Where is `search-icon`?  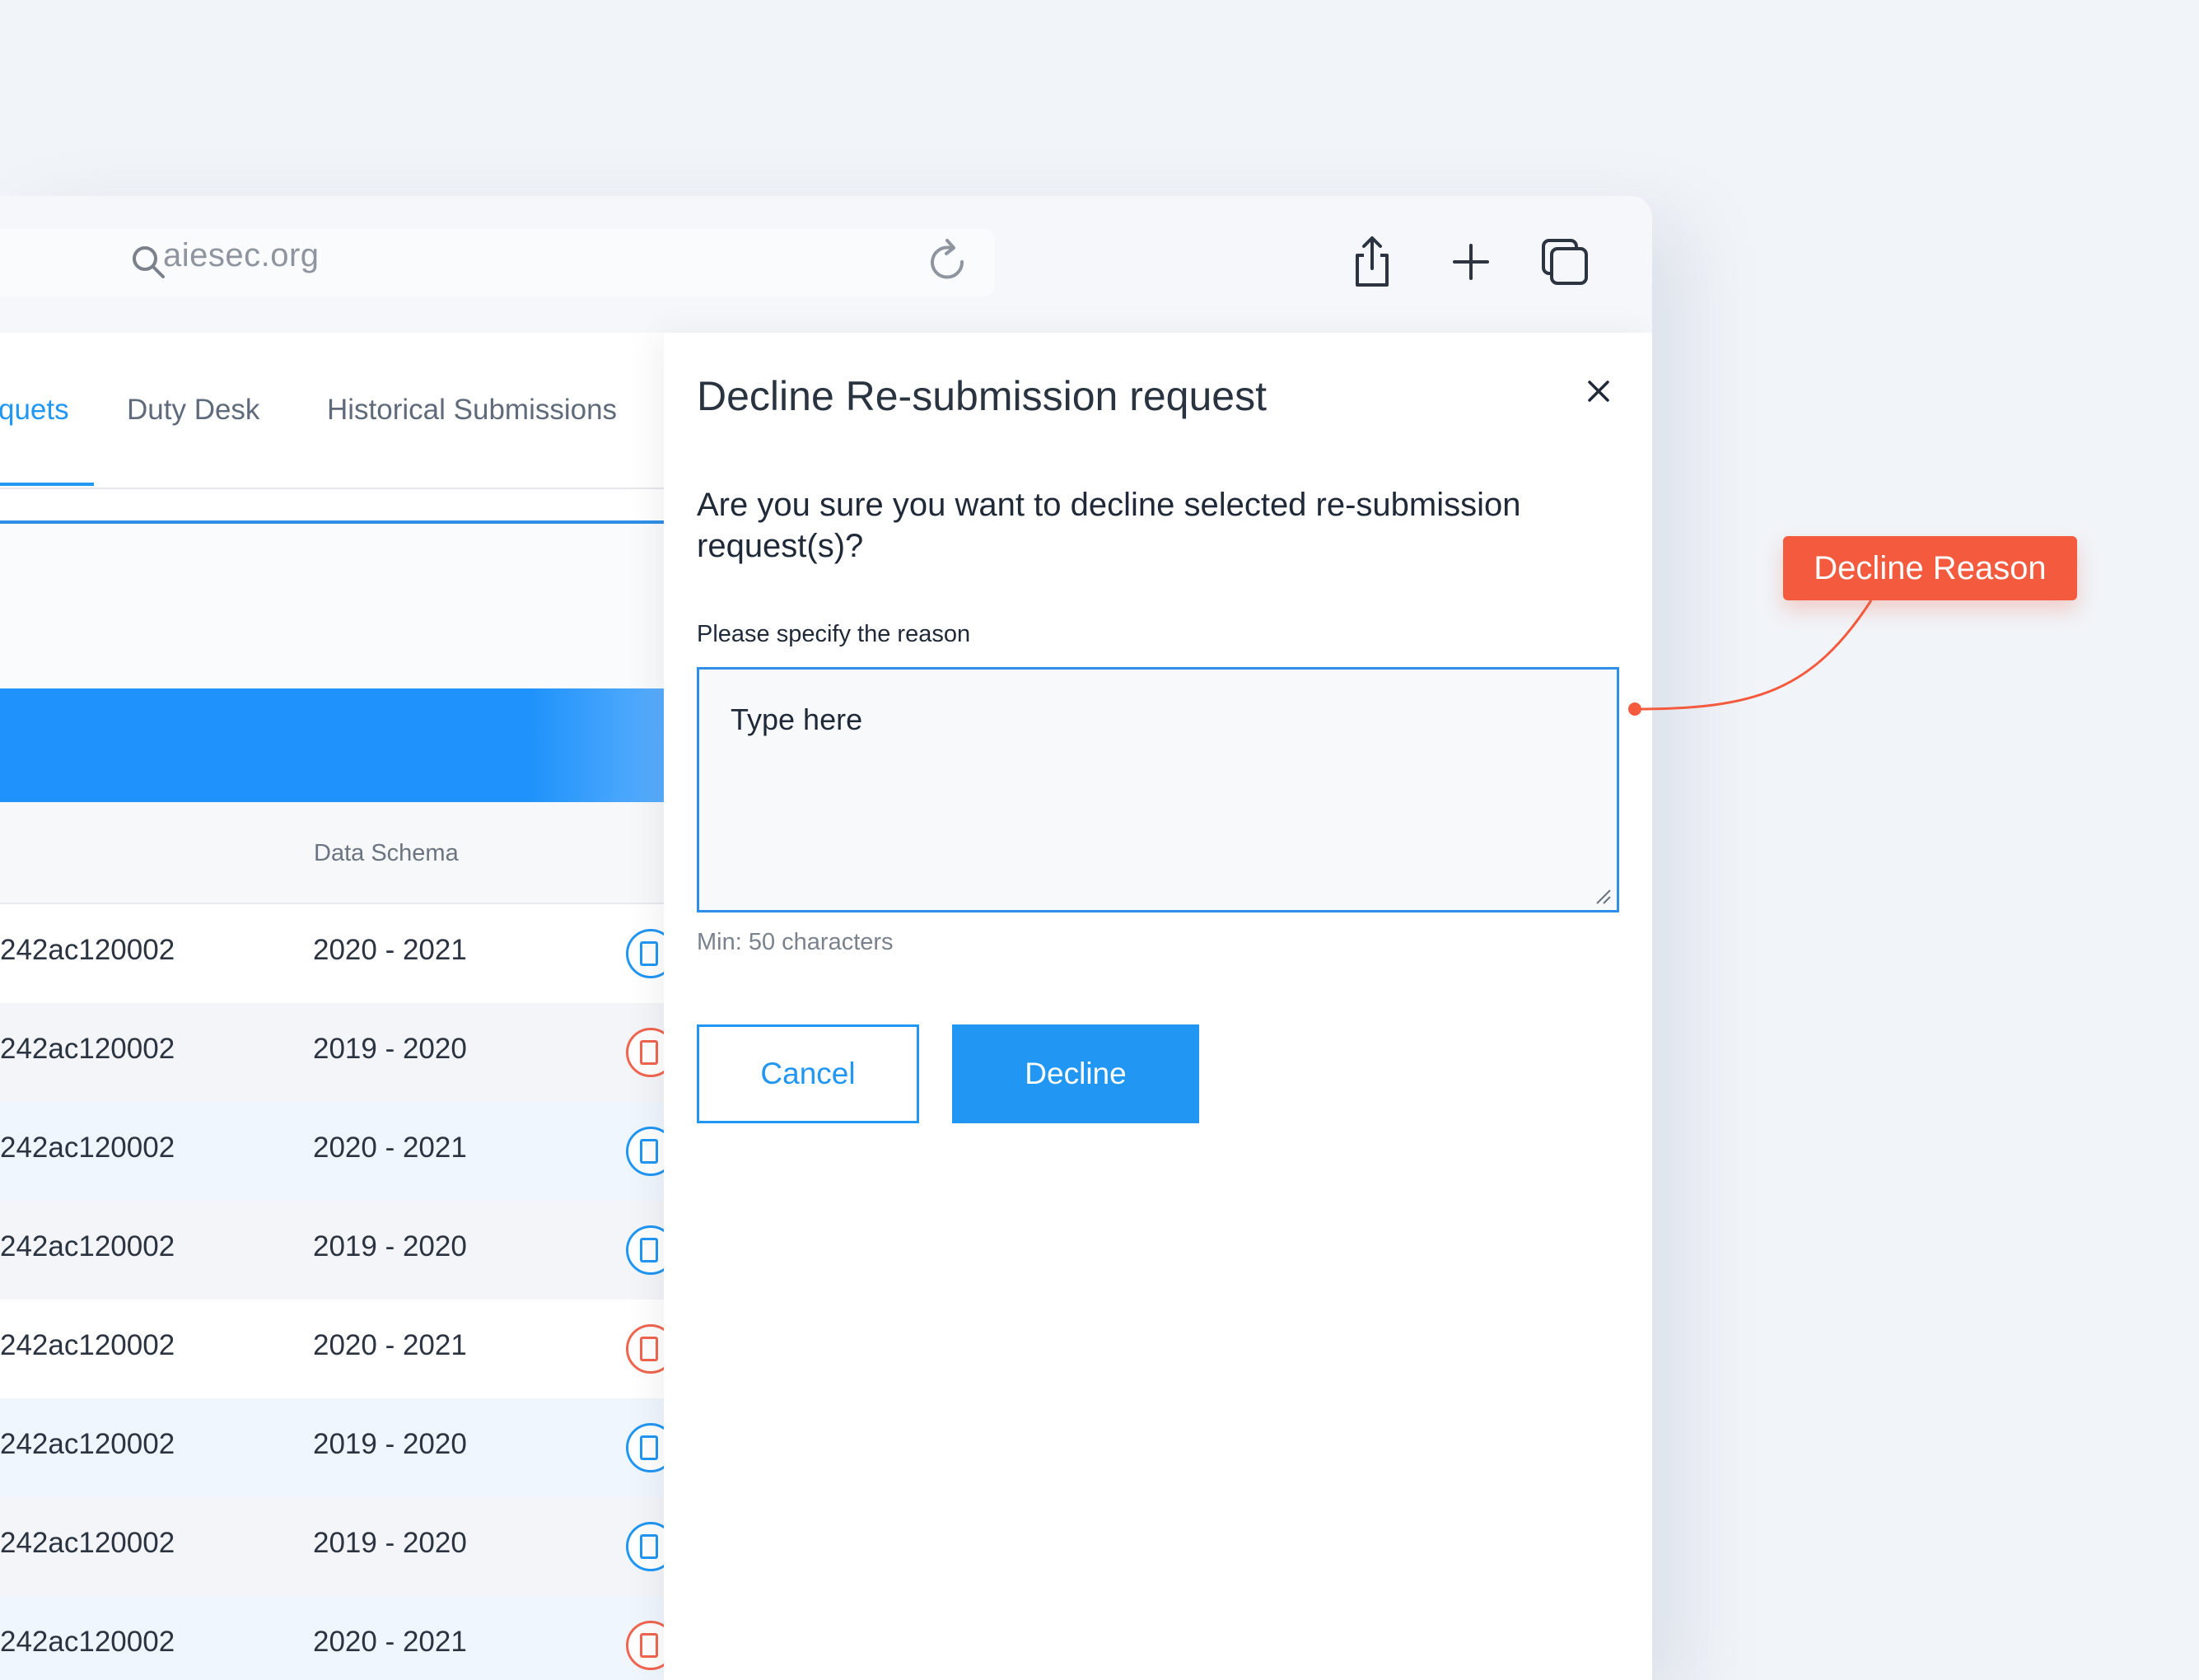 search-icon is located at coordinates (149, 262).